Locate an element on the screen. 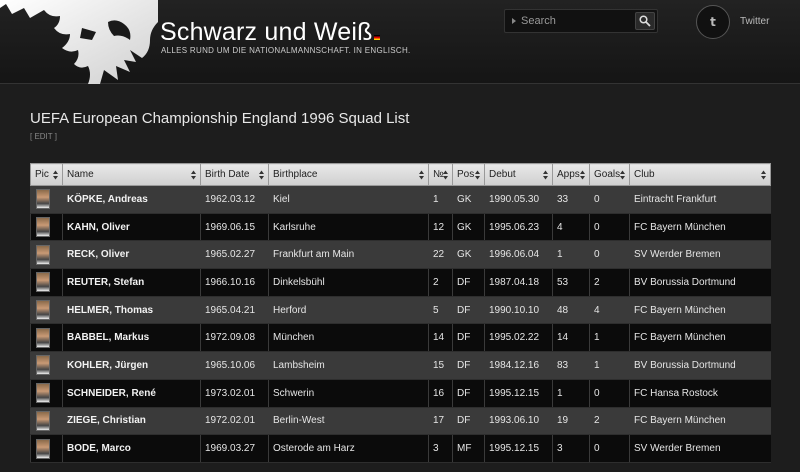  edit-link: [ EDIT ] is located at coordinates (43, 136).